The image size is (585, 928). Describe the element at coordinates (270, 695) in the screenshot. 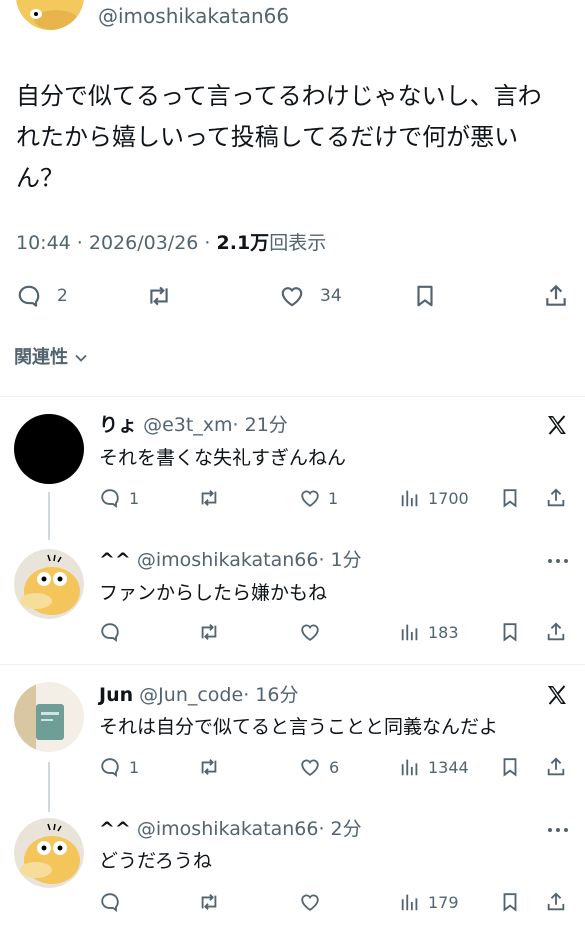

I see `reply-time: · 16分` at that location.